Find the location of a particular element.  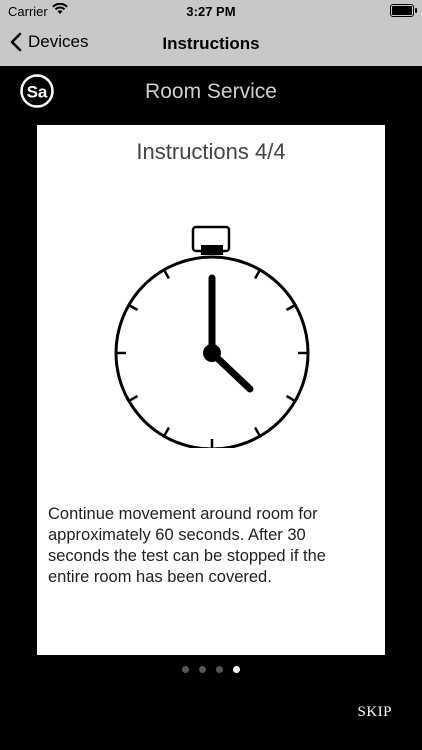

status-time: 3:27 PM is located at coordinates (211, 11).